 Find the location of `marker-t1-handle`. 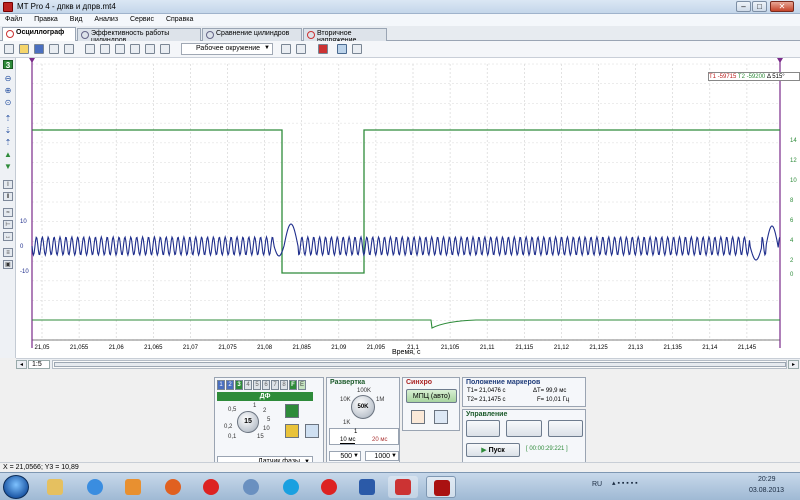

marker-t1-handle is located at coordinates (32, 60).